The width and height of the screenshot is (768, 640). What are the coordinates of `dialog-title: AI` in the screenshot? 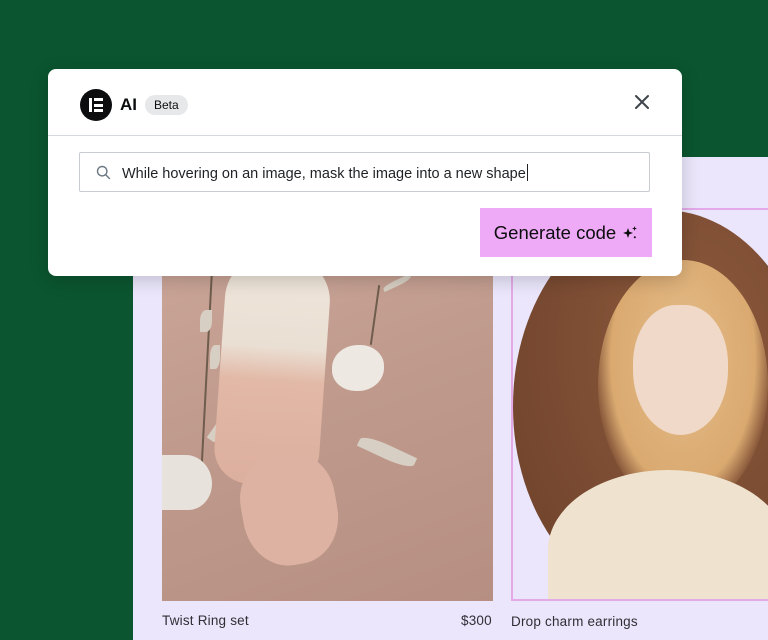 It's located at (128, 104).